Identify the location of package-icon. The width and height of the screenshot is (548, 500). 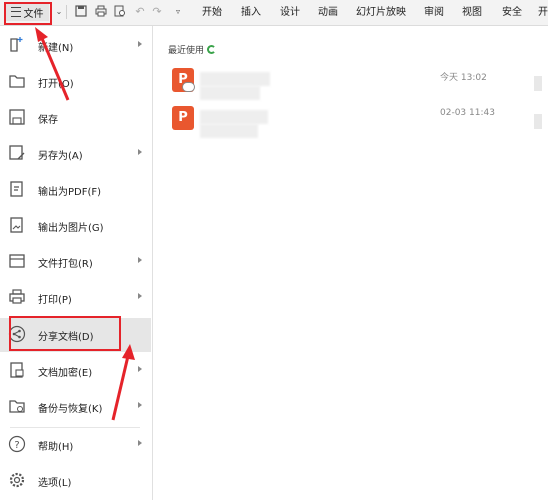
(18, 262).